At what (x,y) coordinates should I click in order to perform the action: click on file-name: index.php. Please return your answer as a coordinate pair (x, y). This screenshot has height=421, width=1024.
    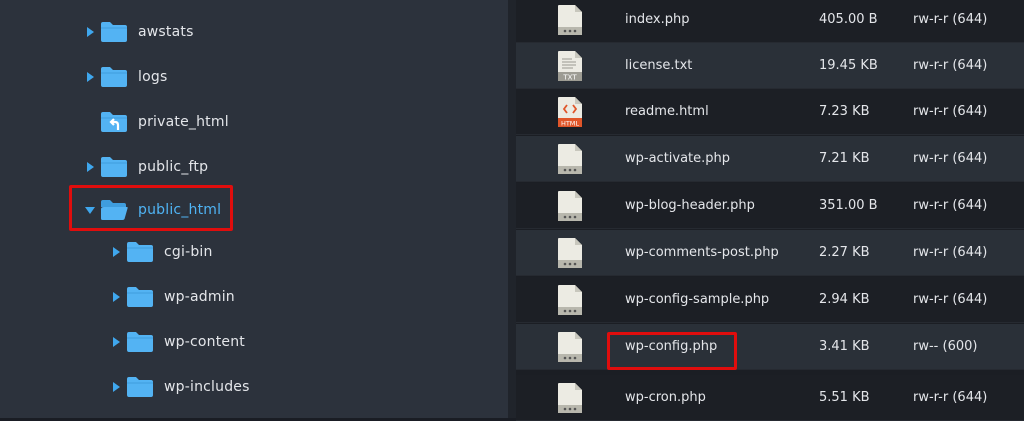
    Looking at the image, I should click on (657, 19).